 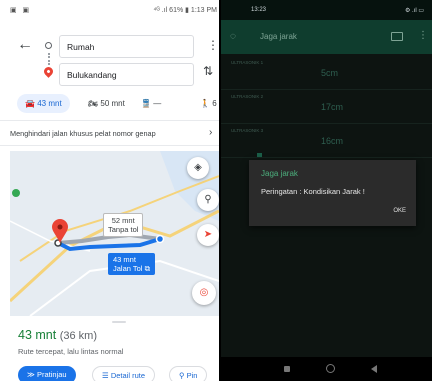 What do you see at coordinates (109, 10) in the screenshot?
I see `status-bar: ▣ ▣ ⁴ᴳ .ıl 61% ▮ 1:13 PM` at bounding box center [109, 10].